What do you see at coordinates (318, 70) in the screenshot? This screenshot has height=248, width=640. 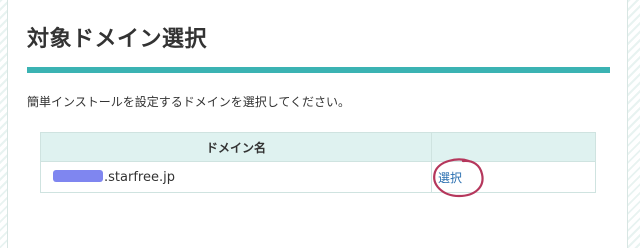 I see `title-underline` at bounding box center [318, 70].